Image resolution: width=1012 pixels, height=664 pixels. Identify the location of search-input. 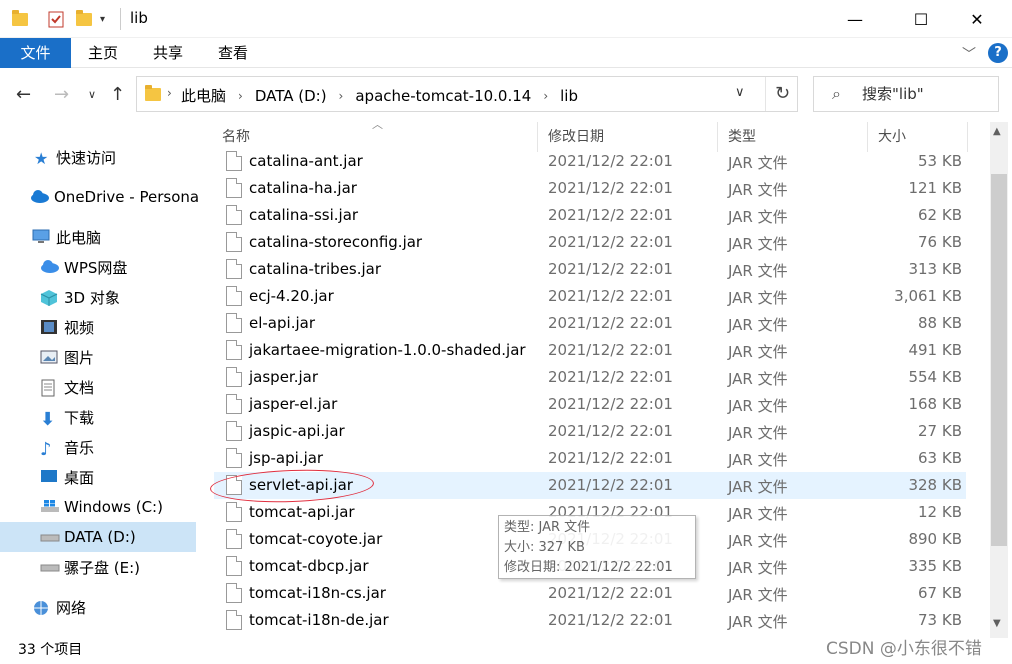
(927, 94).